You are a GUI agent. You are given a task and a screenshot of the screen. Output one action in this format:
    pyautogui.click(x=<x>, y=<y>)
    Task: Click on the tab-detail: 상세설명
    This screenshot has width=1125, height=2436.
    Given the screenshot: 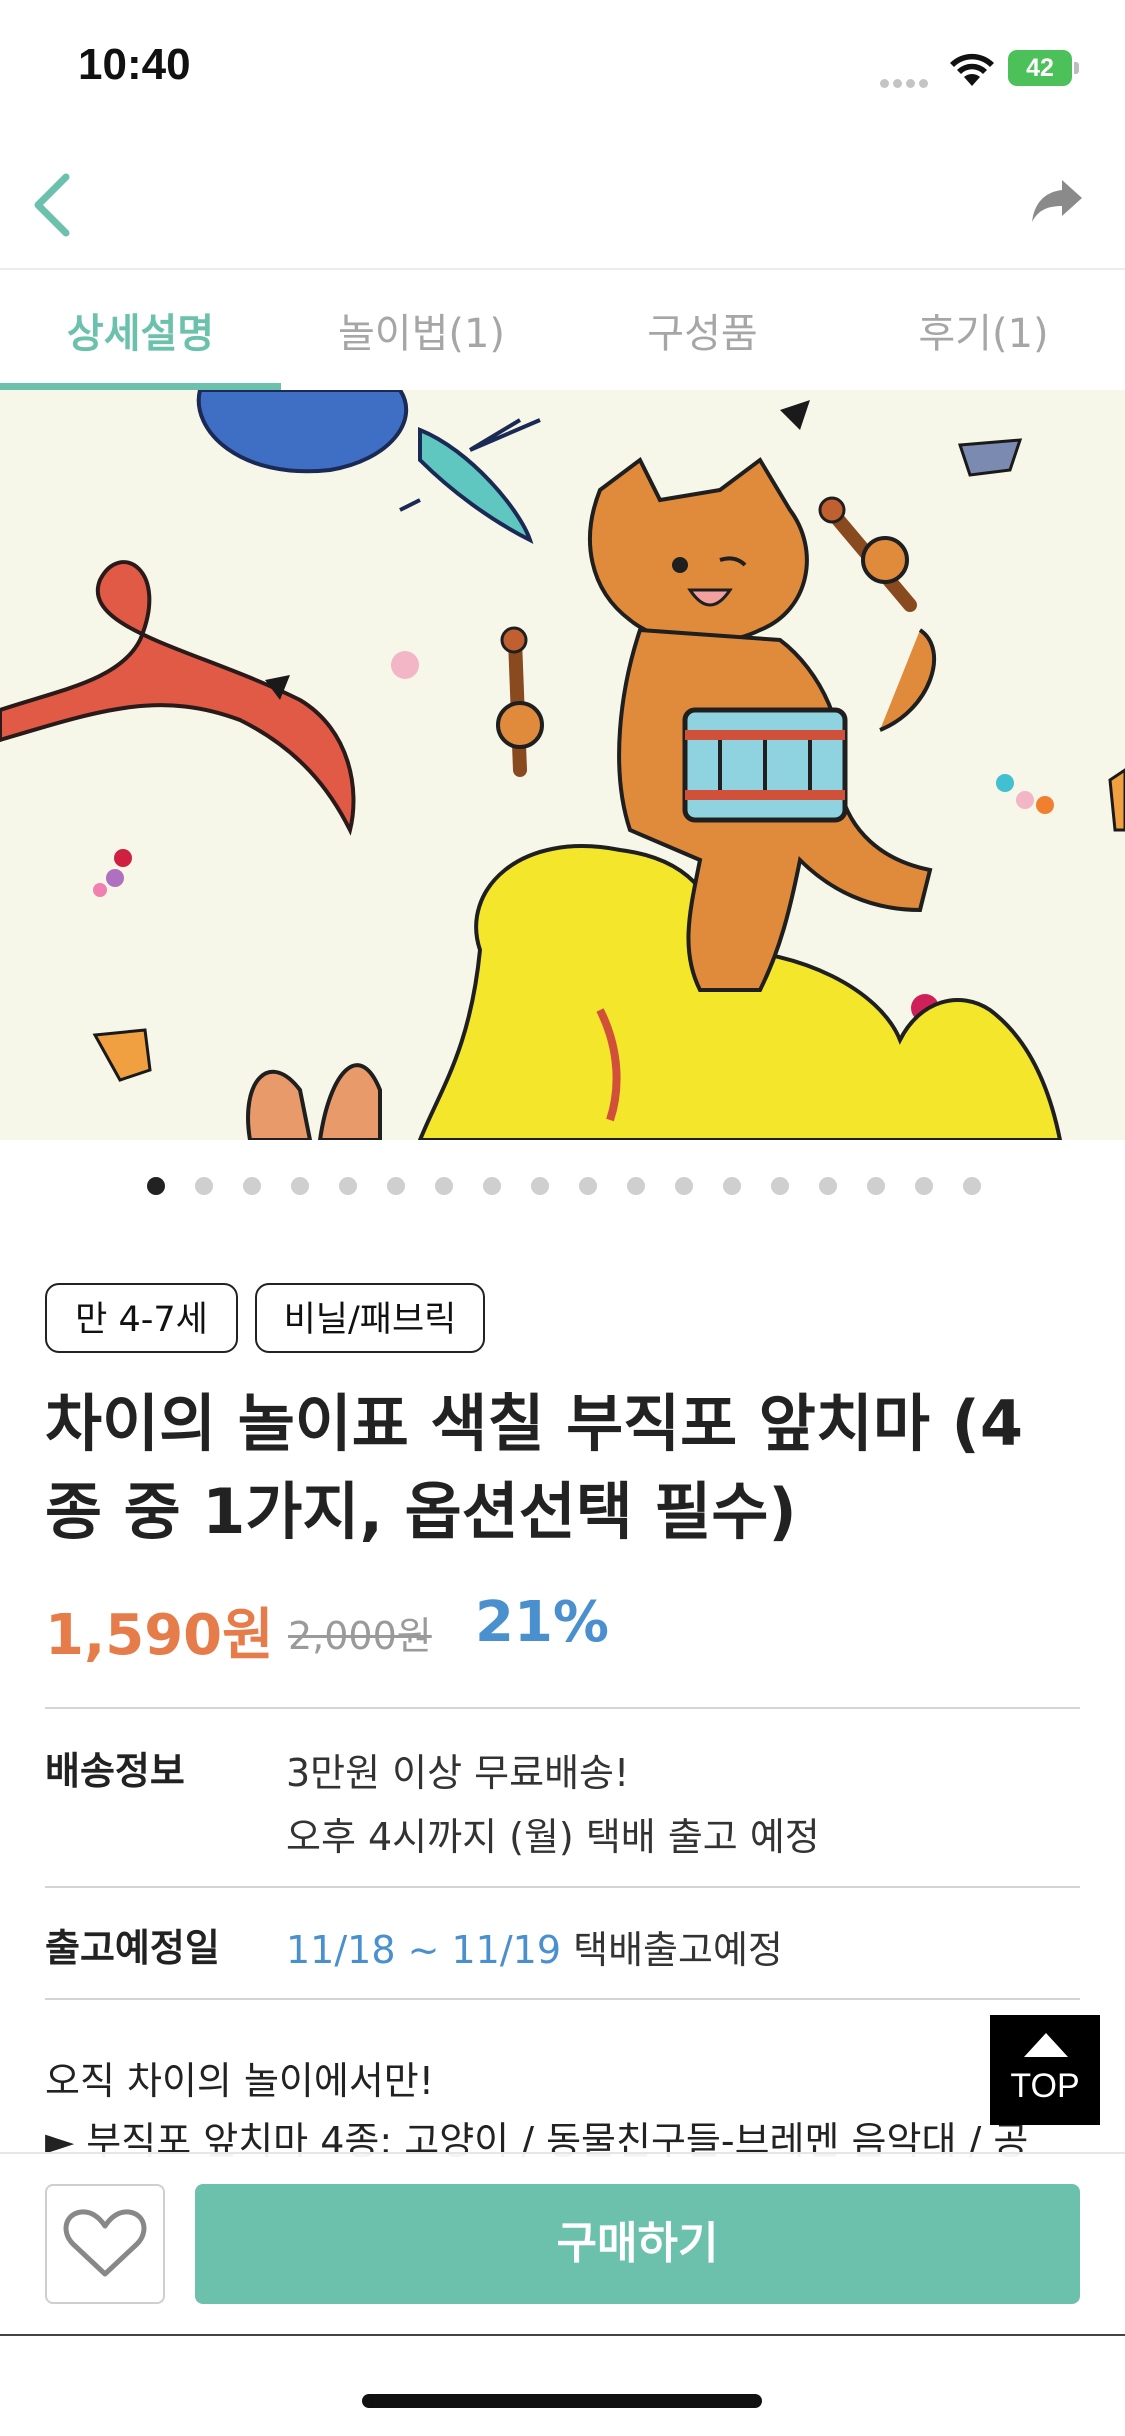 What is the action you would take?
    pyautogui.click(x=140, y=330)
    